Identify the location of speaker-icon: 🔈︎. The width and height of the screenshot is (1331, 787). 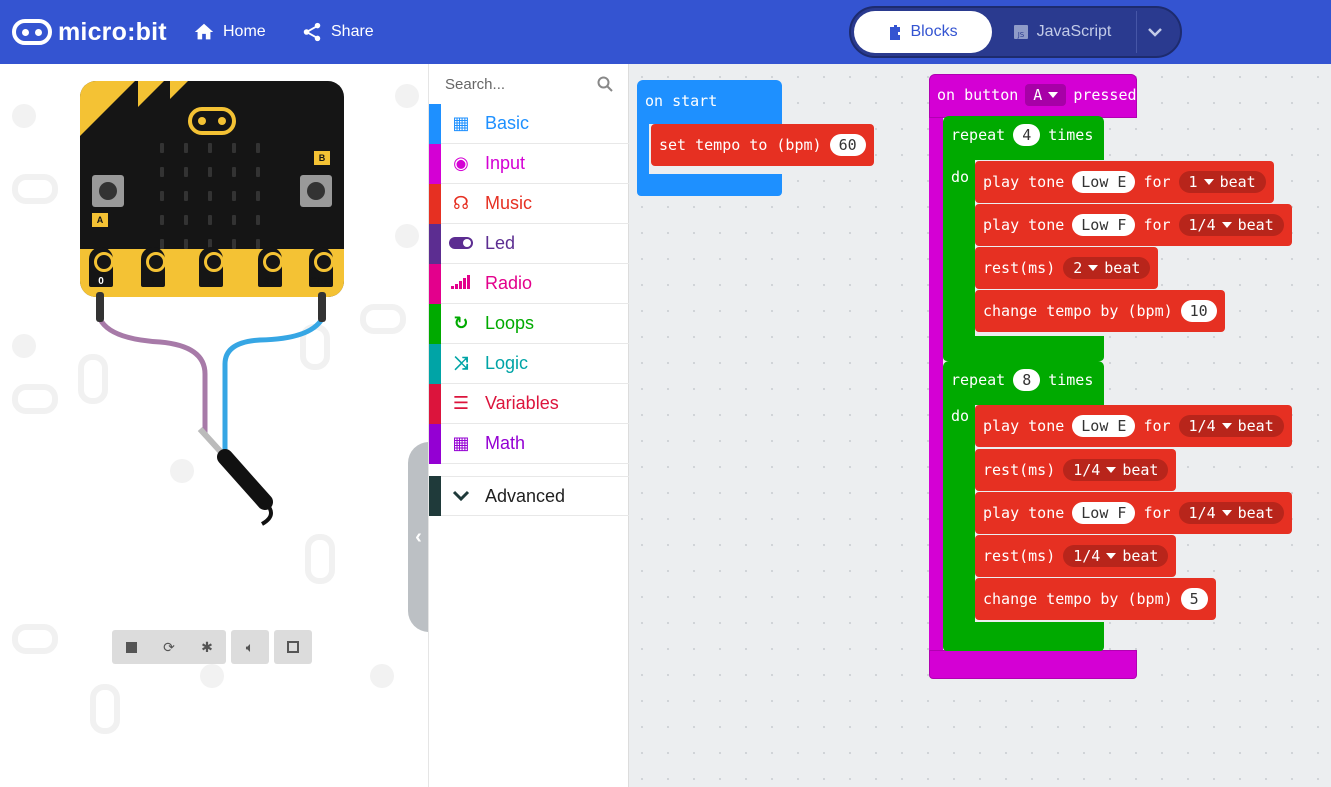
(250, 646).